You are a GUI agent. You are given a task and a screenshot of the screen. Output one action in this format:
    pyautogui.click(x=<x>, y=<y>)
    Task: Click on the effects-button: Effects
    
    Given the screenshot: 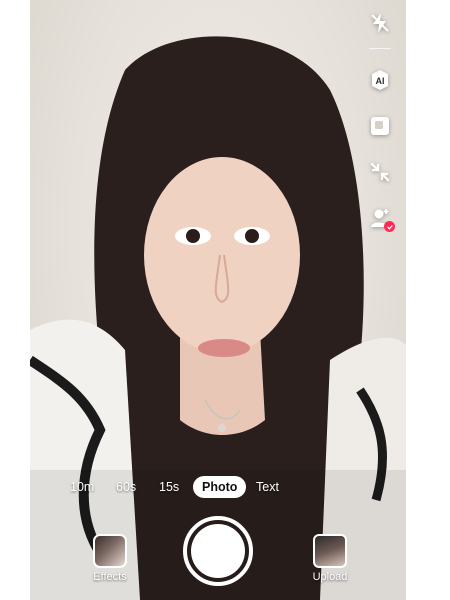 What is the action you would take?
    pyautogui.click(x=110, y=558)
    